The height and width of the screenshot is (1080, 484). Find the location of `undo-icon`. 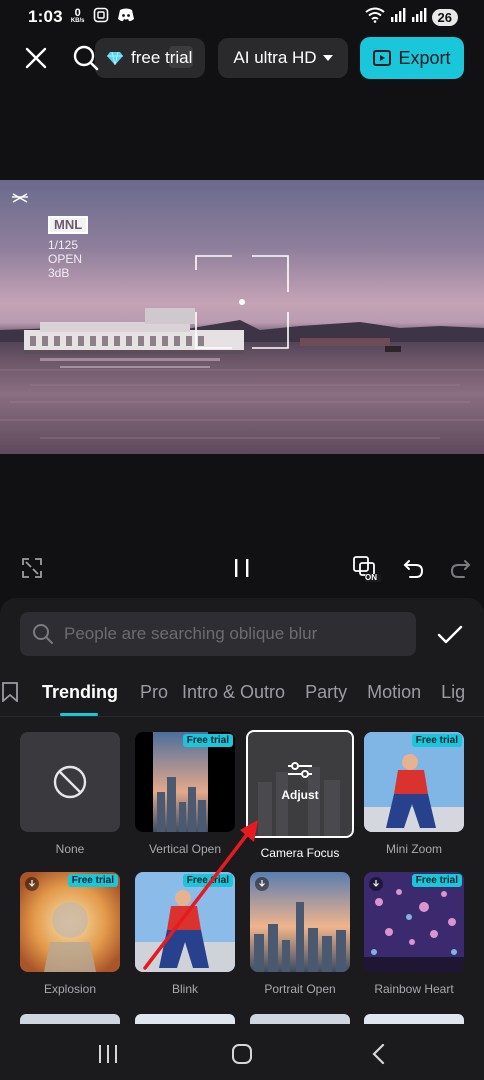

undo-icon is located at coordinates (413, 569).